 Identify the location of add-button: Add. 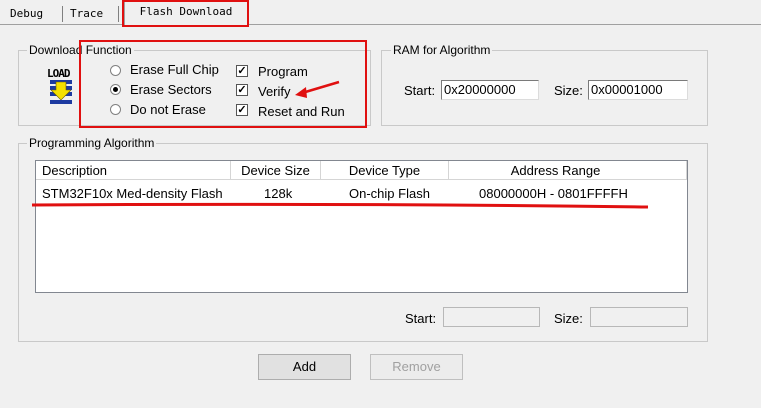
(304, 367).